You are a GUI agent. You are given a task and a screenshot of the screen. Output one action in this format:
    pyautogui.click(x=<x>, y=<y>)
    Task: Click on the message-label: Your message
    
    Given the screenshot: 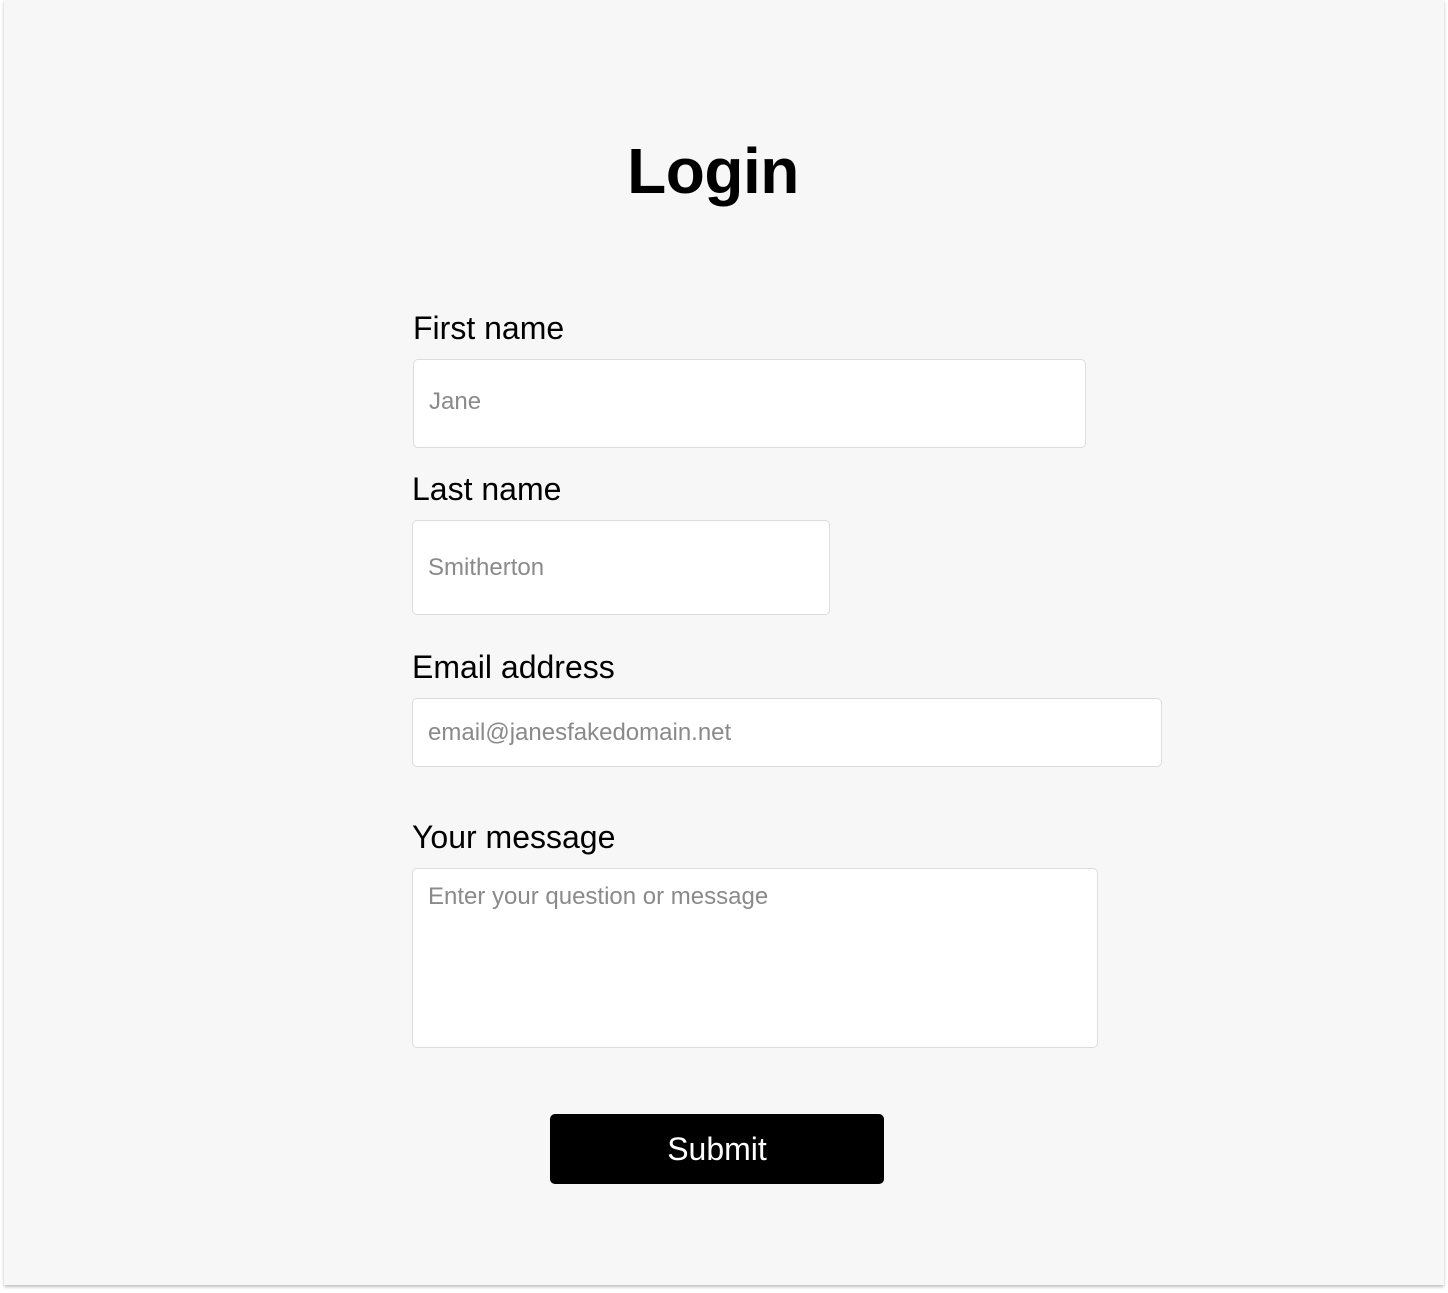 What is the action you would take?
    pyautogui.click(x=514, y=837)
    